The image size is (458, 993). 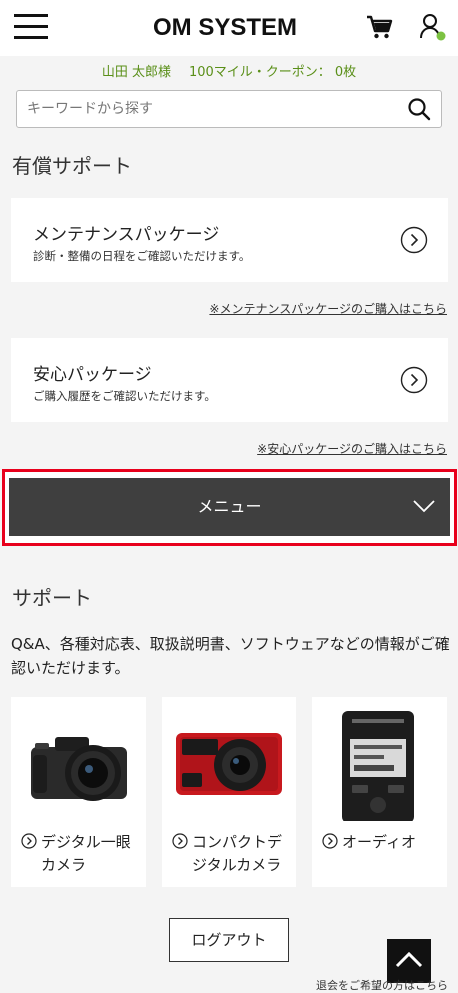 What do you see at coordinates (378, 766) in the screenshot?
I see `voice-recorder-image` at bounding box center [378, 766].